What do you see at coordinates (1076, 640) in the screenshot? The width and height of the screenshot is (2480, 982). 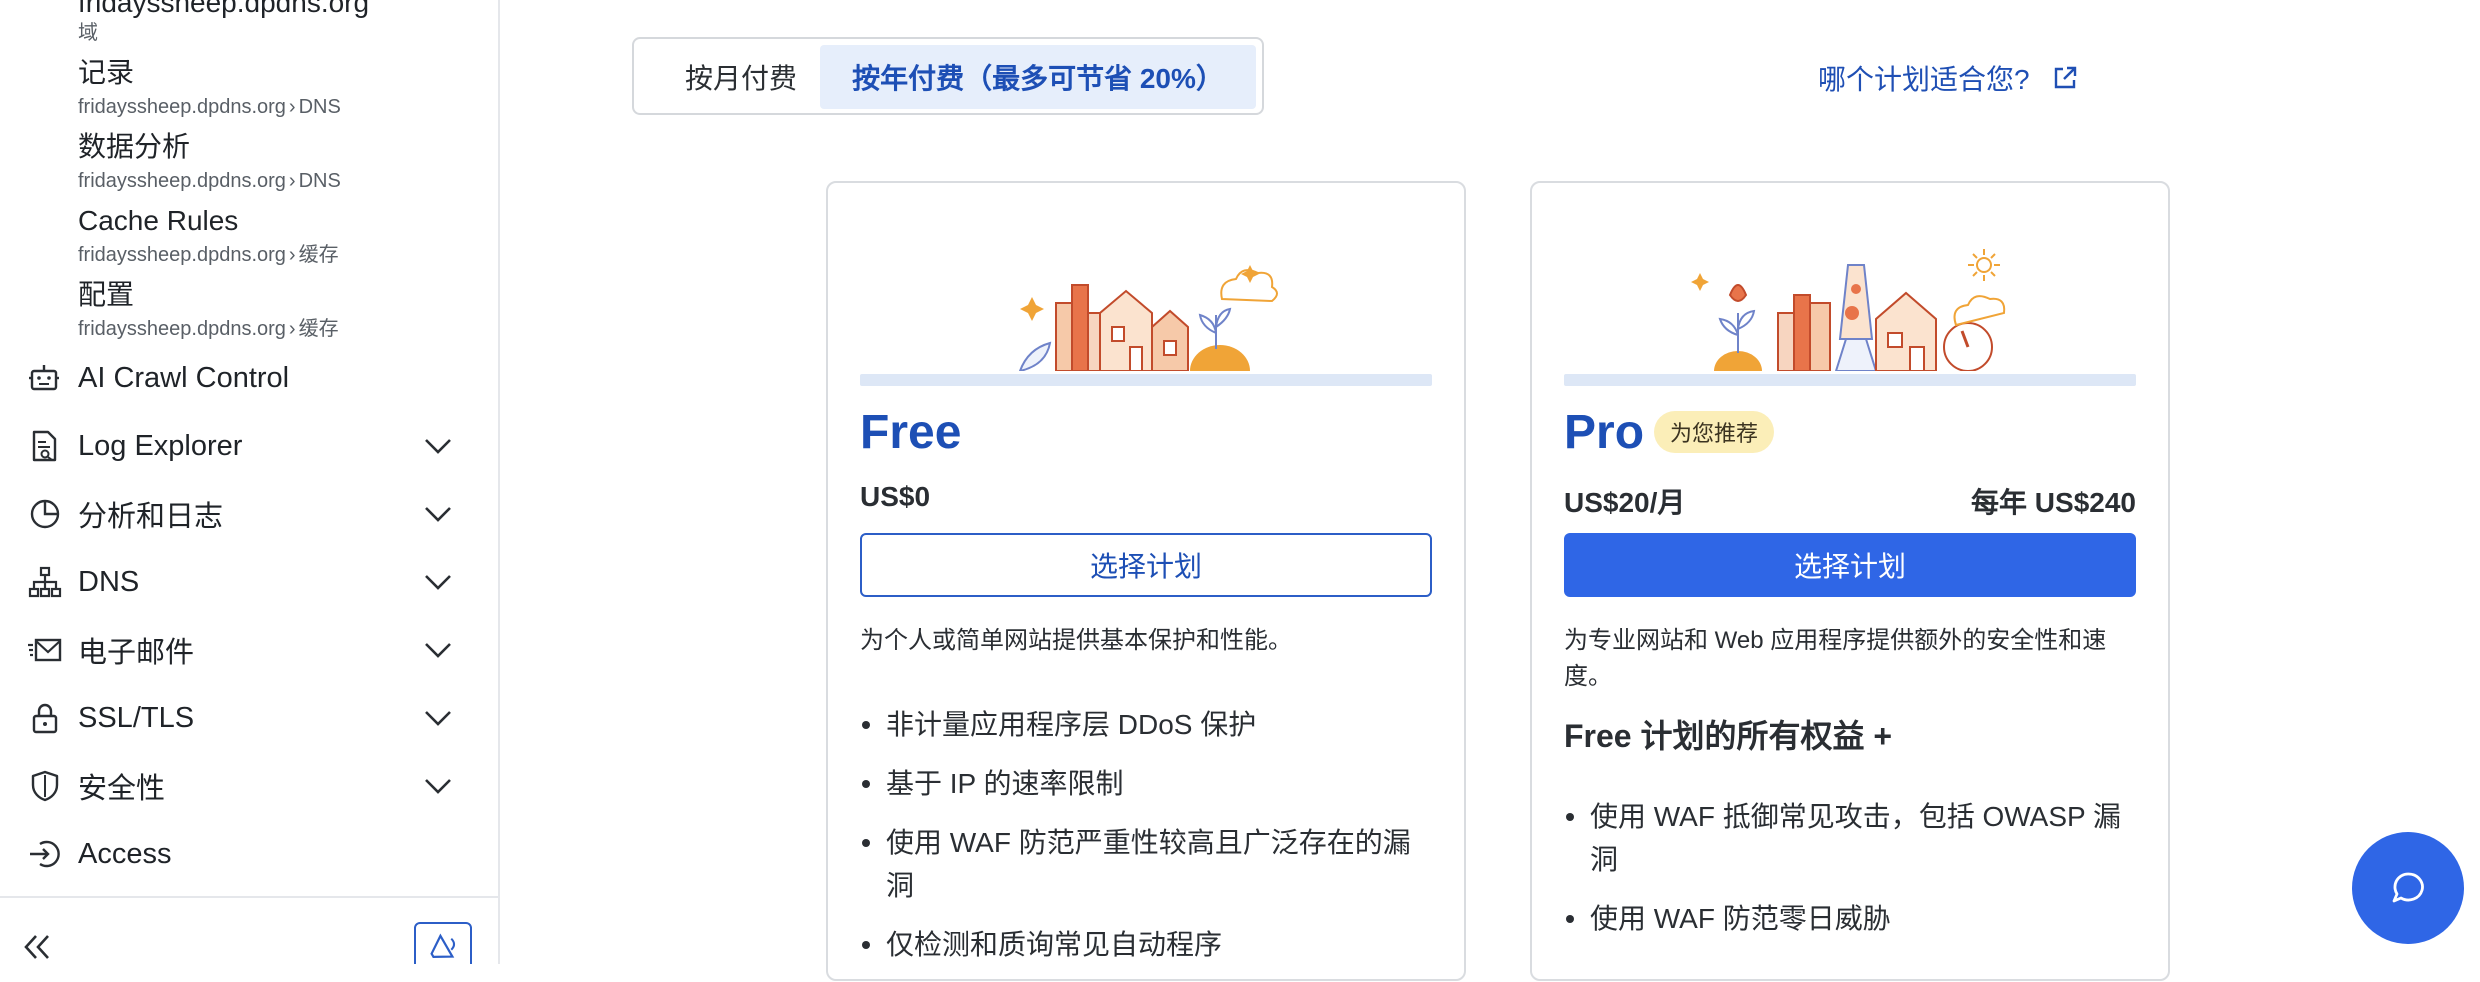 I see `plan-description: 为个人或简单网站提供基本保护和性能。` at bounding box center [1076, 640].